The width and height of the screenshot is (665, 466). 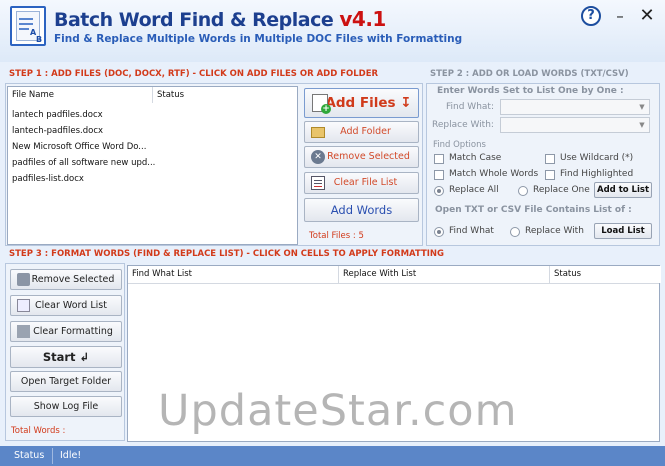 What do you see at coordinates (336, 236) in the screenshot?
I see `total-files: Total Files : 5` at bounding box center [336, 236].